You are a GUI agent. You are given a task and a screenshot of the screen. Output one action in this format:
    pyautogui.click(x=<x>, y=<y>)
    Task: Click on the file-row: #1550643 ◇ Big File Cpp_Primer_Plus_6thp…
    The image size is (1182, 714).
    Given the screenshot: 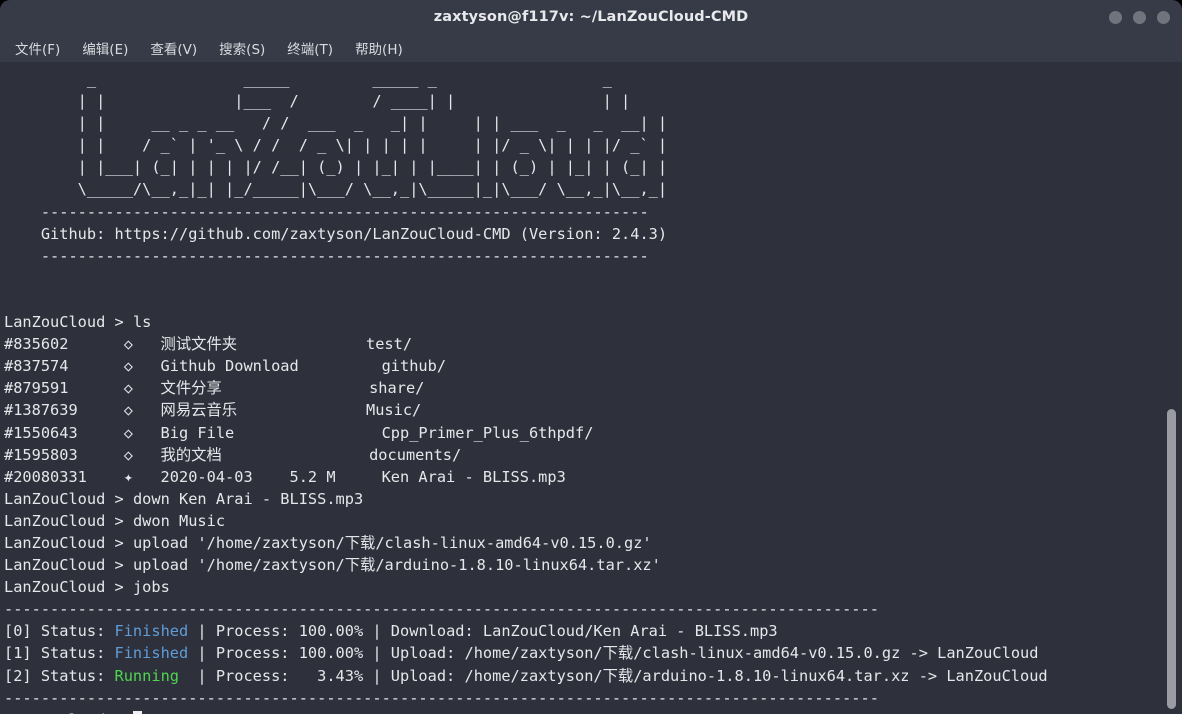 What is the action you would take?
    pyautogui.click(x=299, y=432)
    